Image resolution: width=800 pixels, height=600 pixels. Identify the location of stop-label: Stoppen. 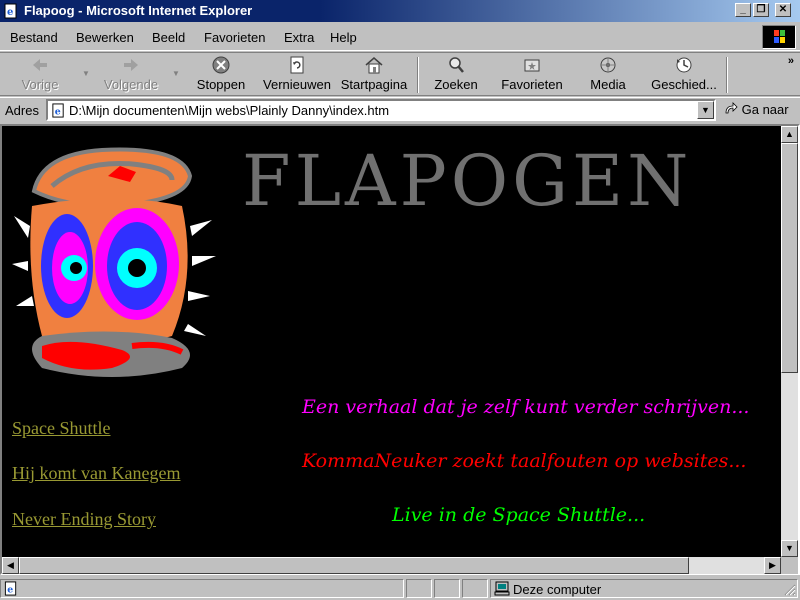
(221, 84).